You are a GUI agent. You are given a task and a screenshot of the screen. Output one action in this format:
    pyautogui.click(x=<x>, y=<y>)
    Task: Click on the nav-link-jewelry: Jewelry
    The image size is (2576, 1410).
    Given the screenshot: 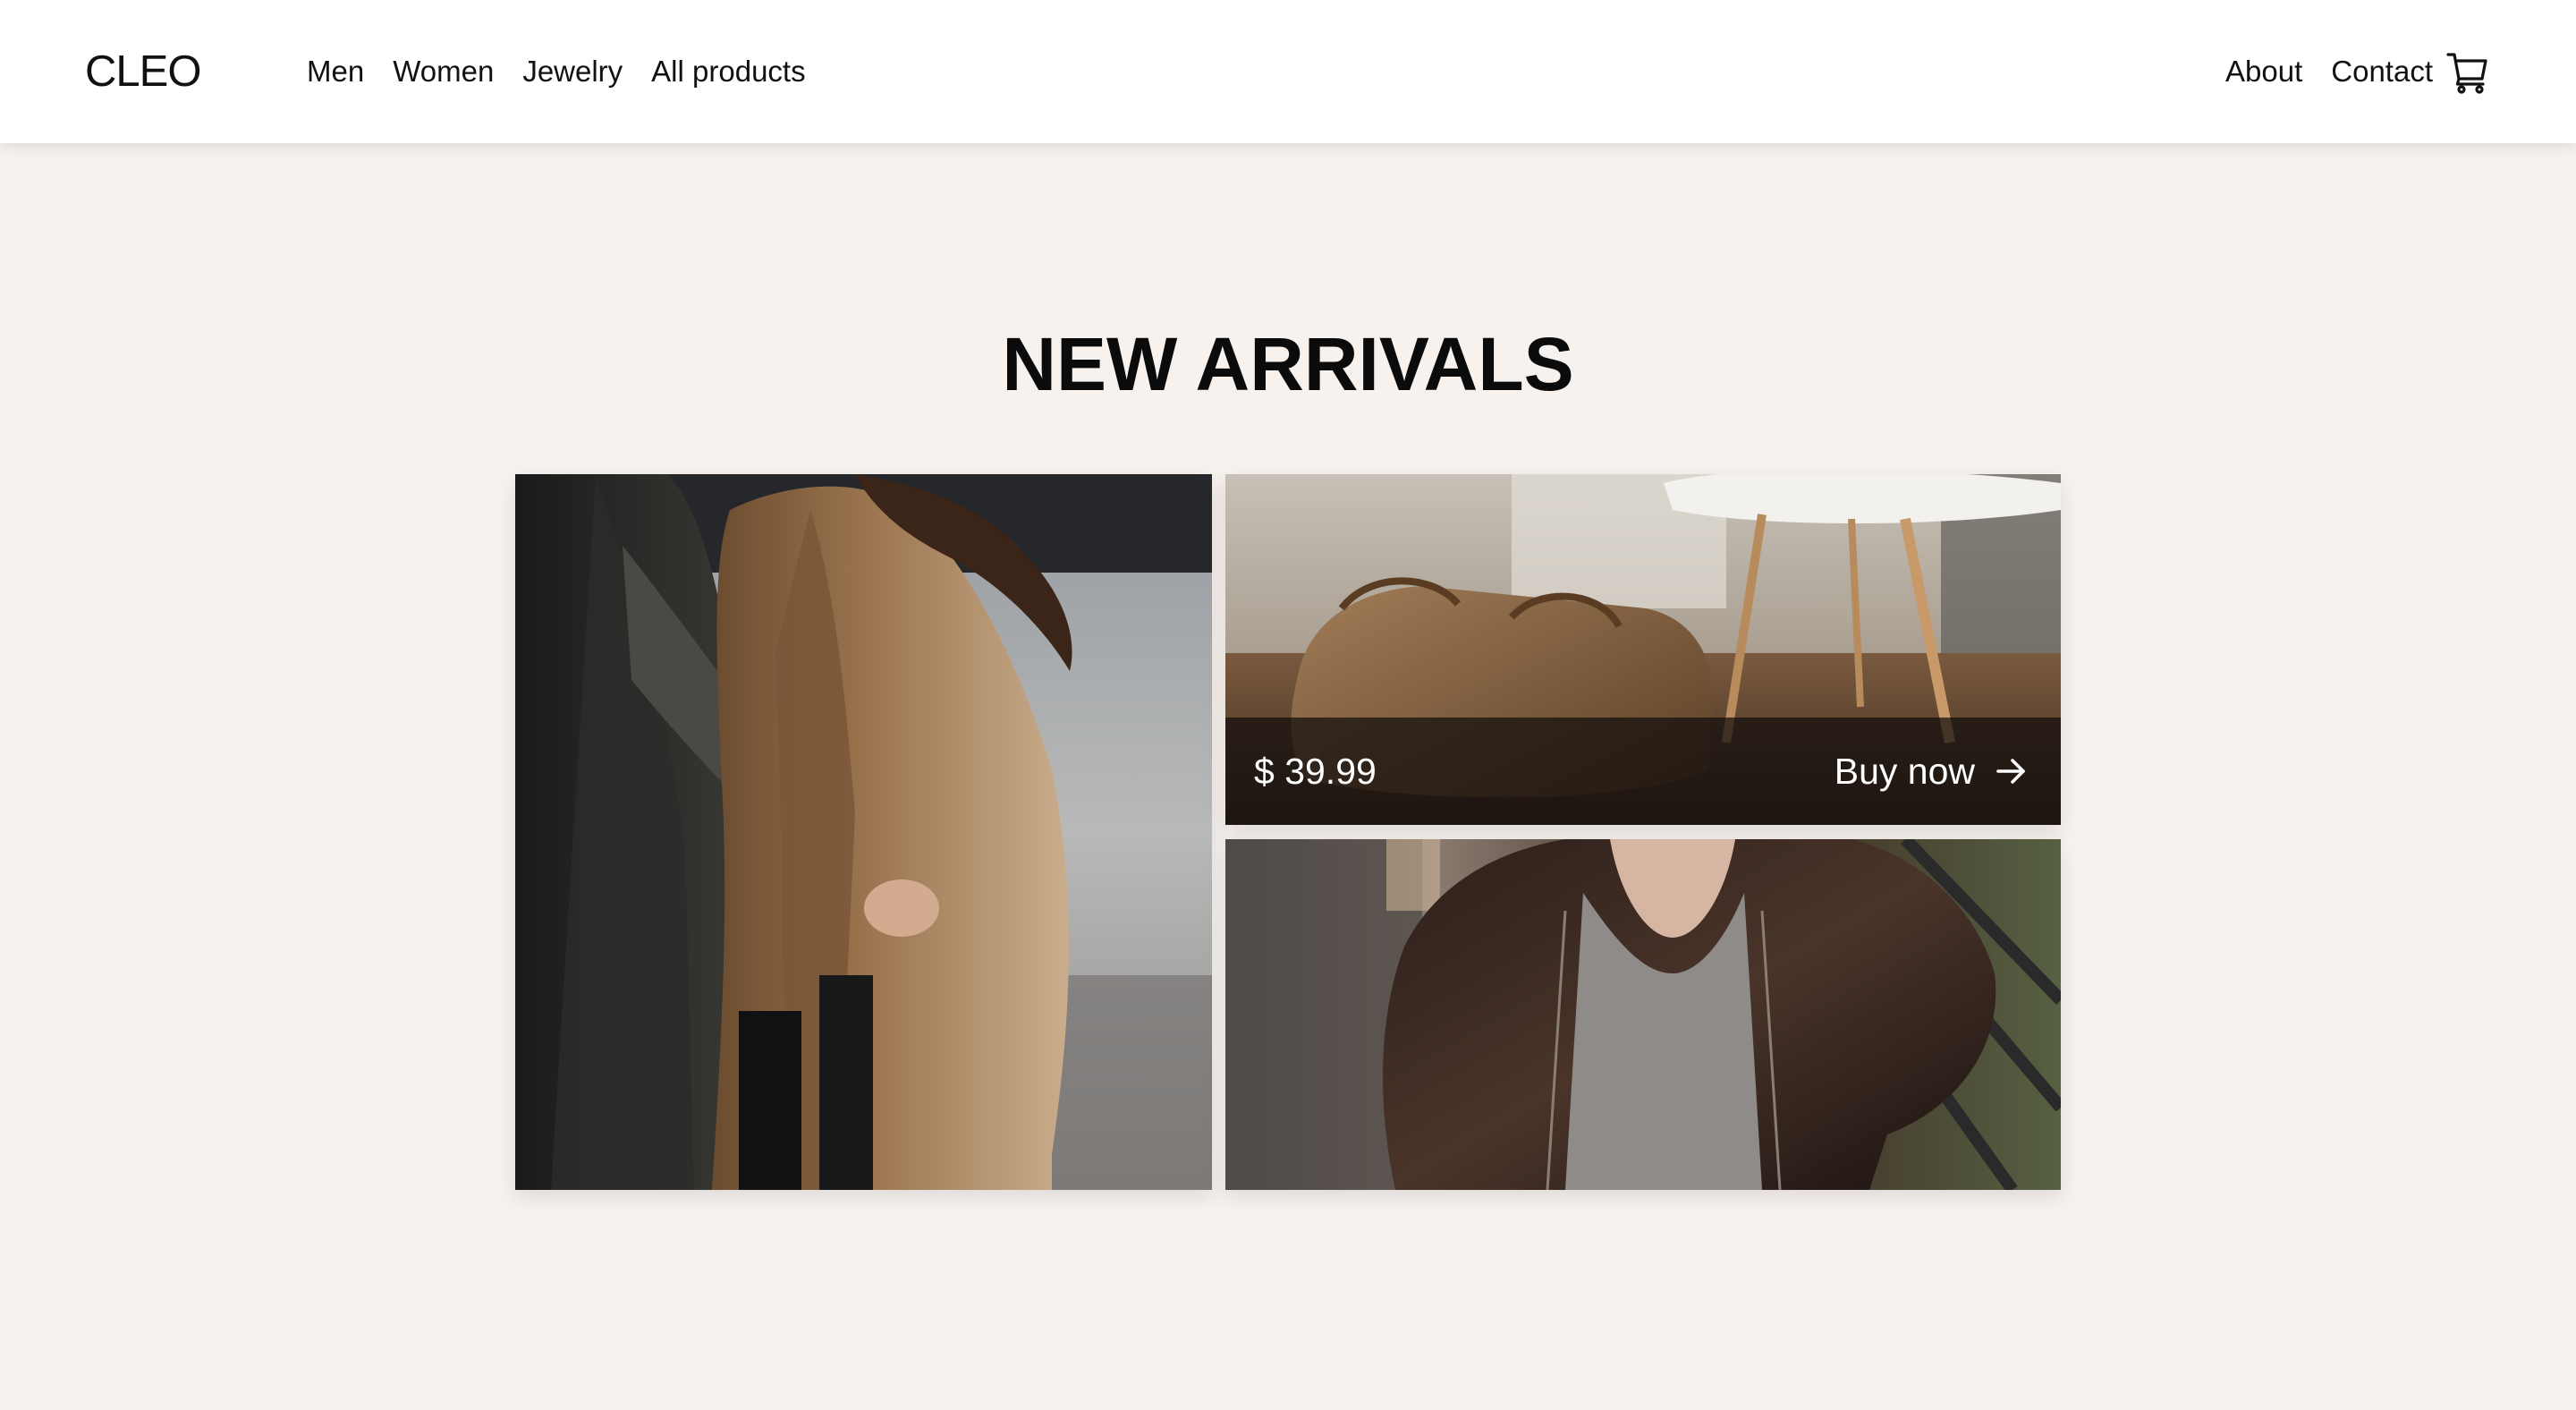 What is the action you would take?
    pyautogui.click(x=572, y=71)
    